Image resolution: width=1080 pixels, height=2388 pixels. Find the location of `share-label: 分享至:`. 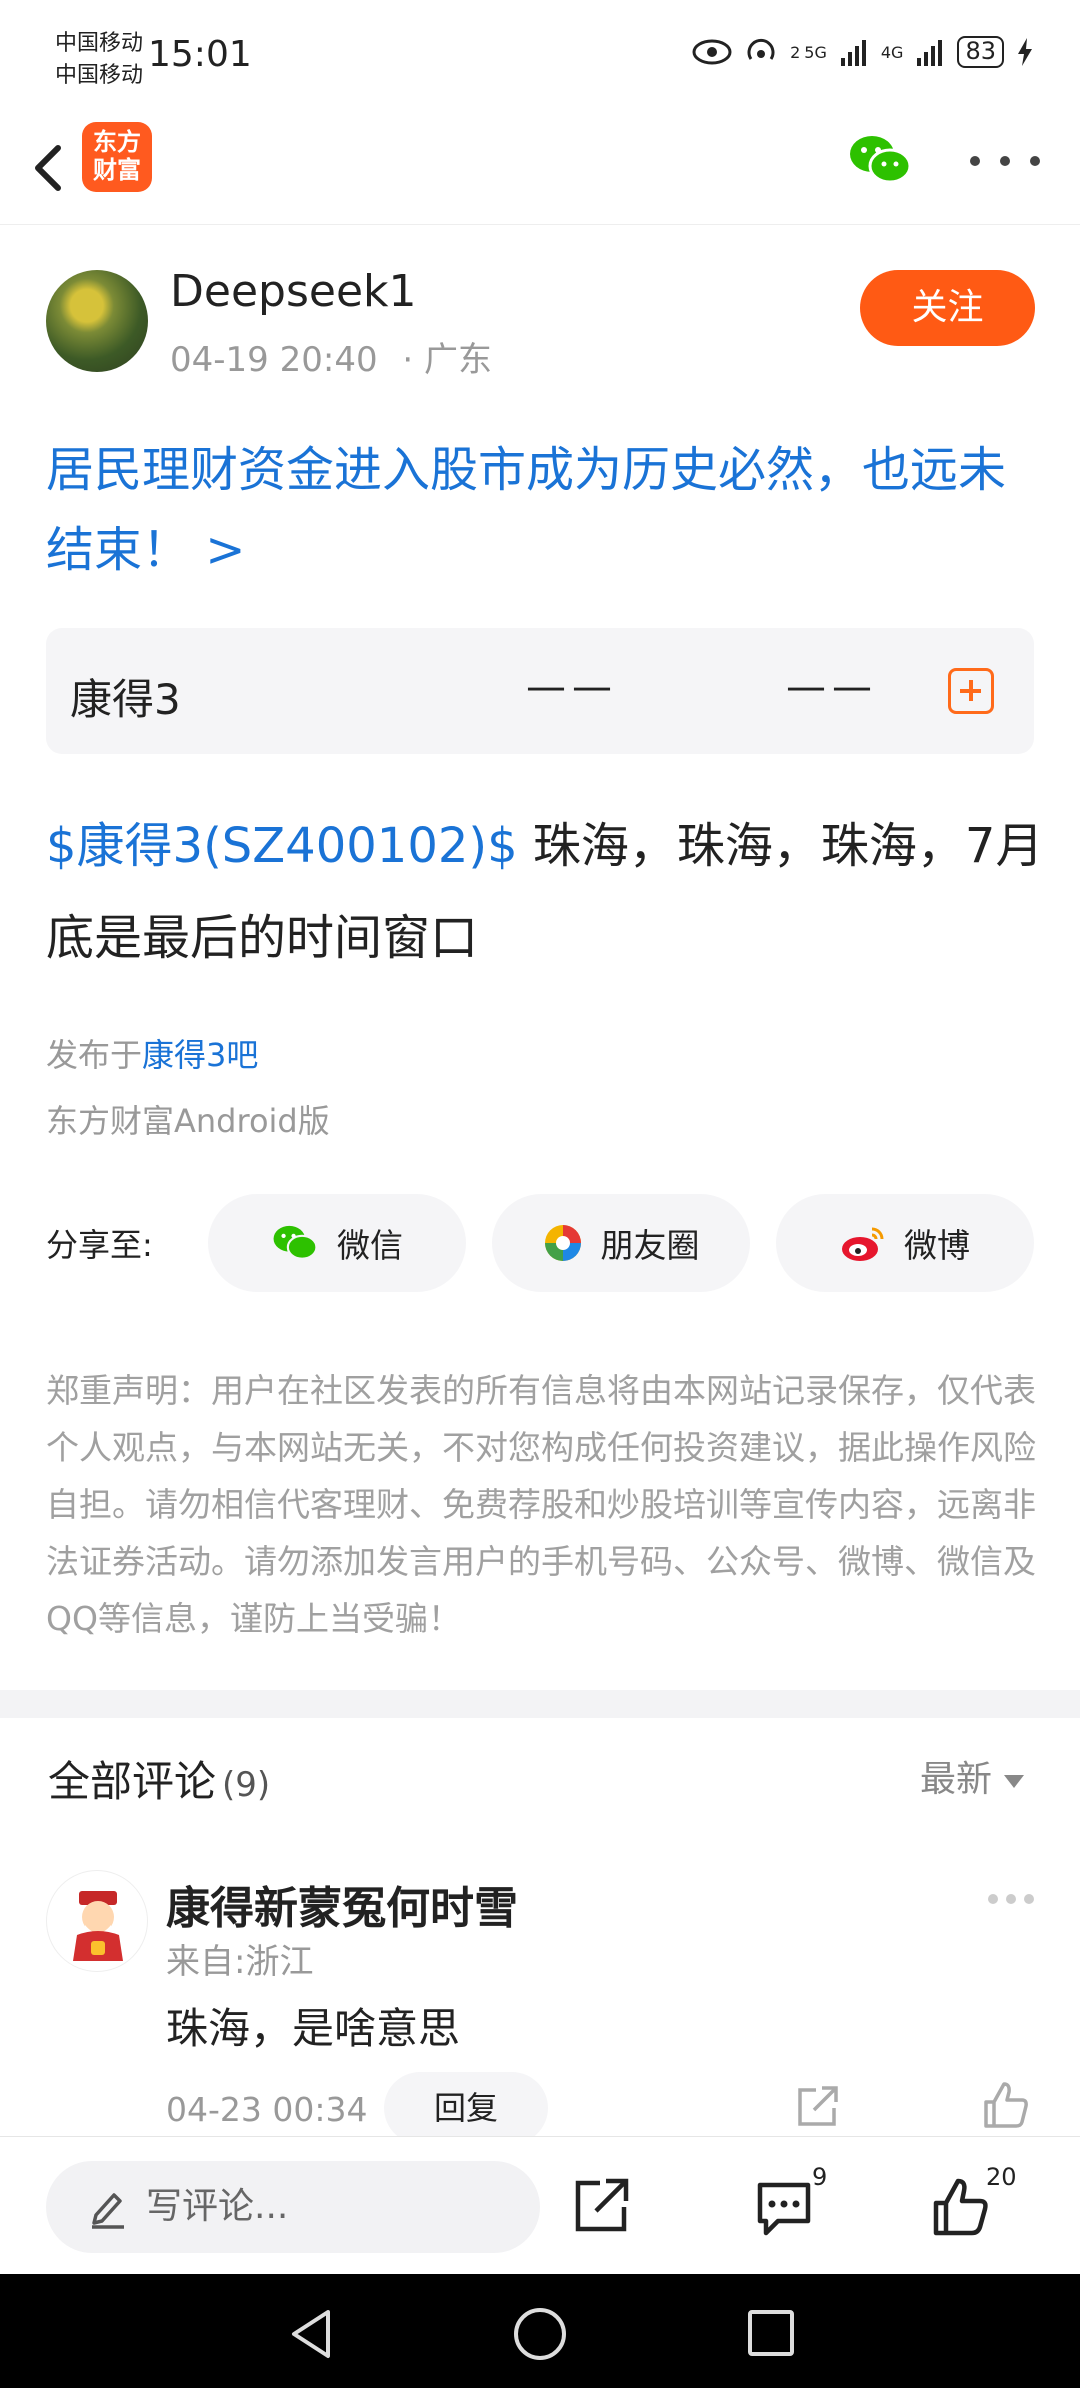

share-label: 分享至: is located at coordinates (99, 1245).